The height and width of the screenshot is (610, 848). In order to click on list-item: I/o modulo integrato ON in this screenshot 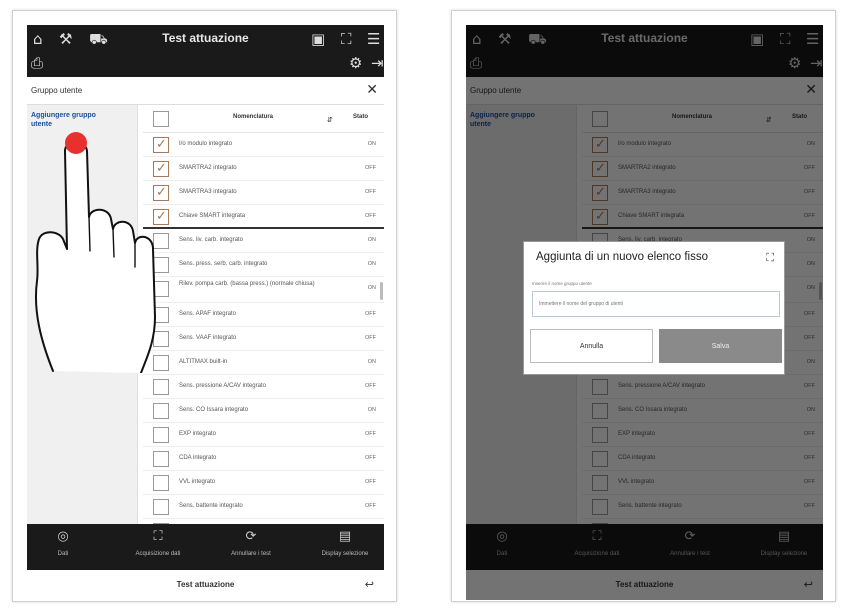, I will do `click(263, 145)`.